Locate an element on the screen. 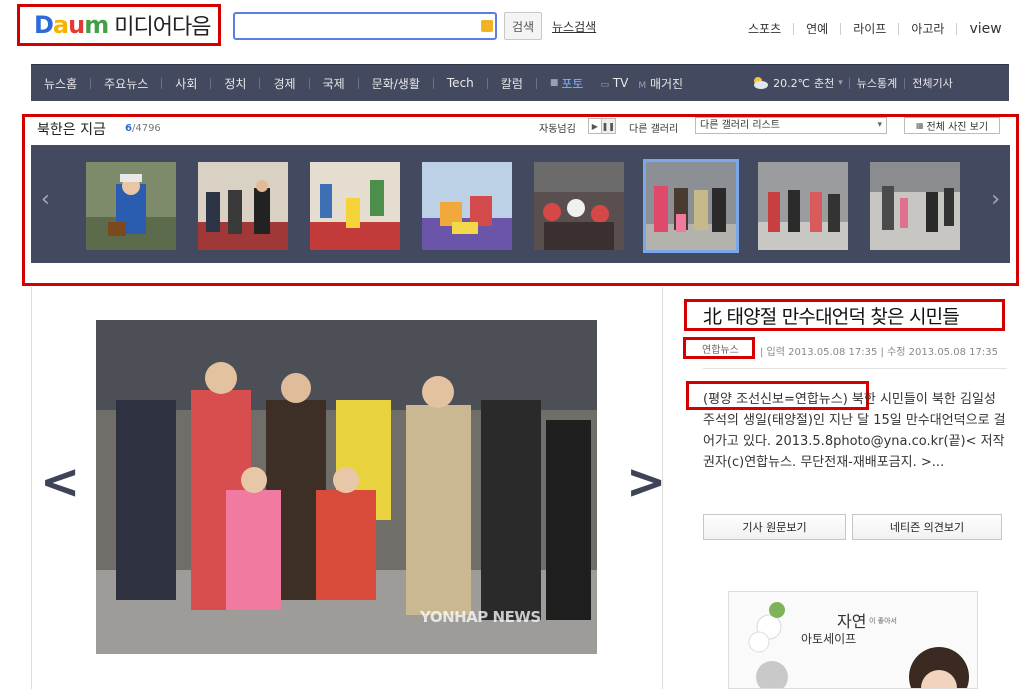  logo: Daum 미디어다음 is located at coordinates (119, 25).